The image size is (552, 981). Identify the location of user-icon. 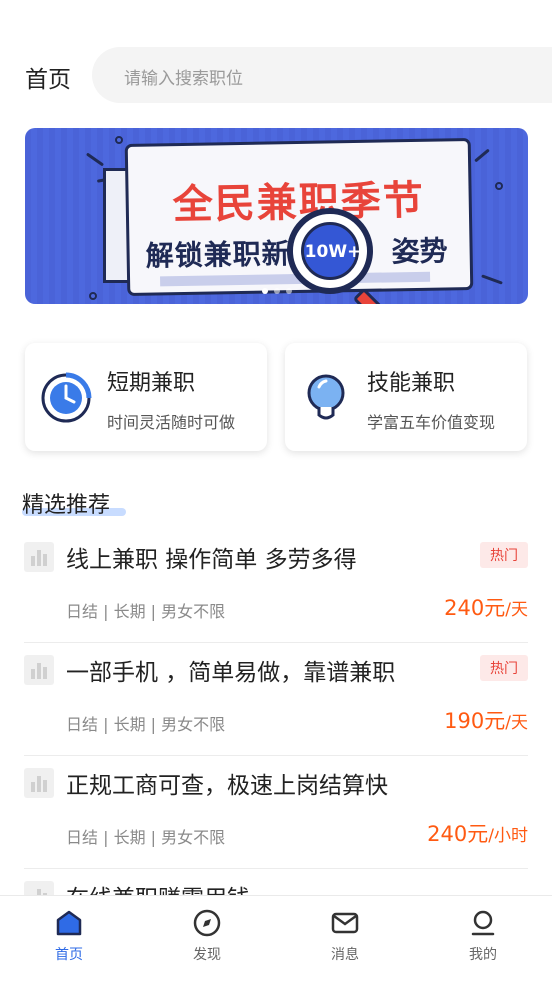
(483, 923).